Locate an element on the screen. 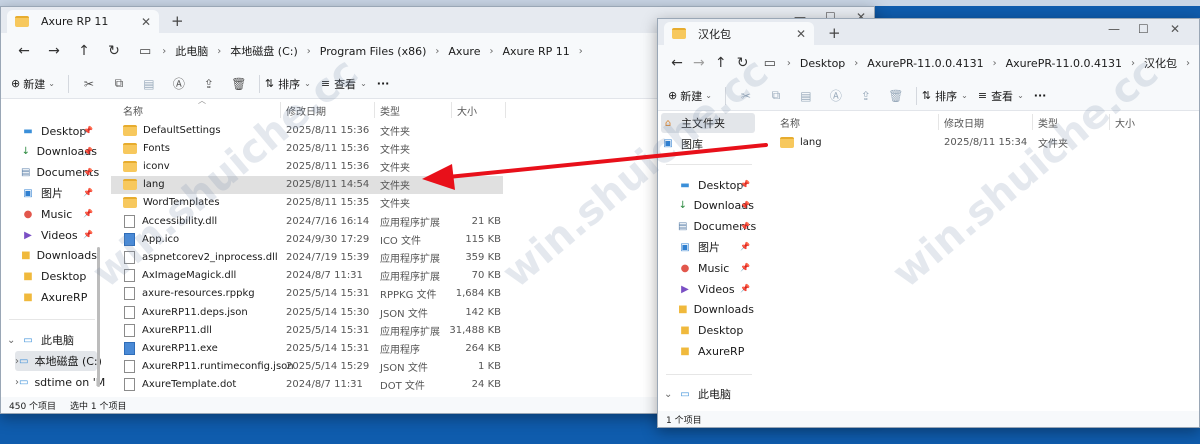 Image resolution: width=1200 pixels, height=444 pixels. minimize-button: — is located at coordinates (1114, 29).